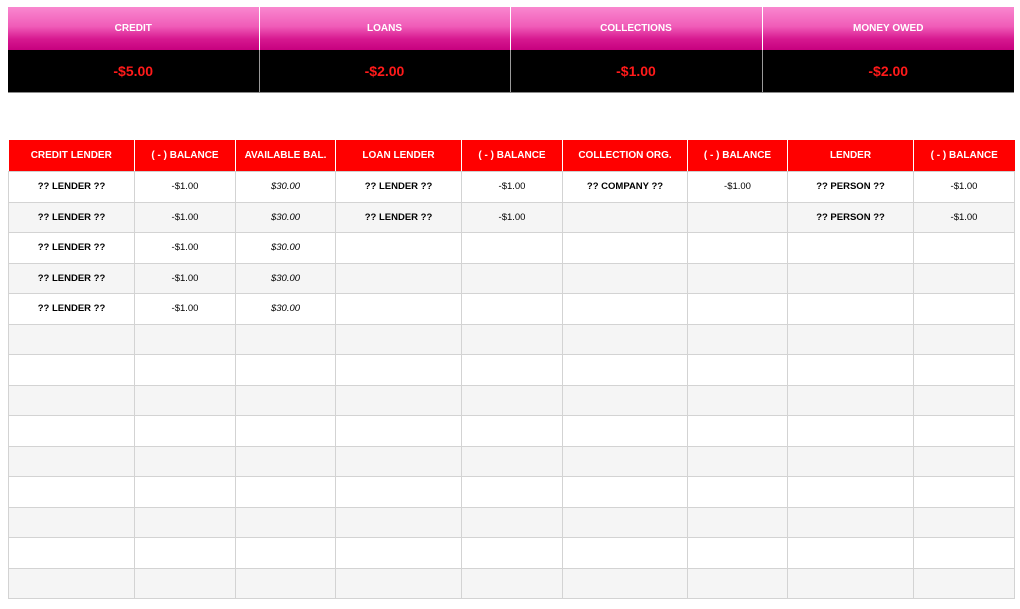 The image size is (1020, 609). Describe the element at coordinates (625, 156) in the screenshot. I see `header-collection-org: COLLECTION ORG.` at that location.